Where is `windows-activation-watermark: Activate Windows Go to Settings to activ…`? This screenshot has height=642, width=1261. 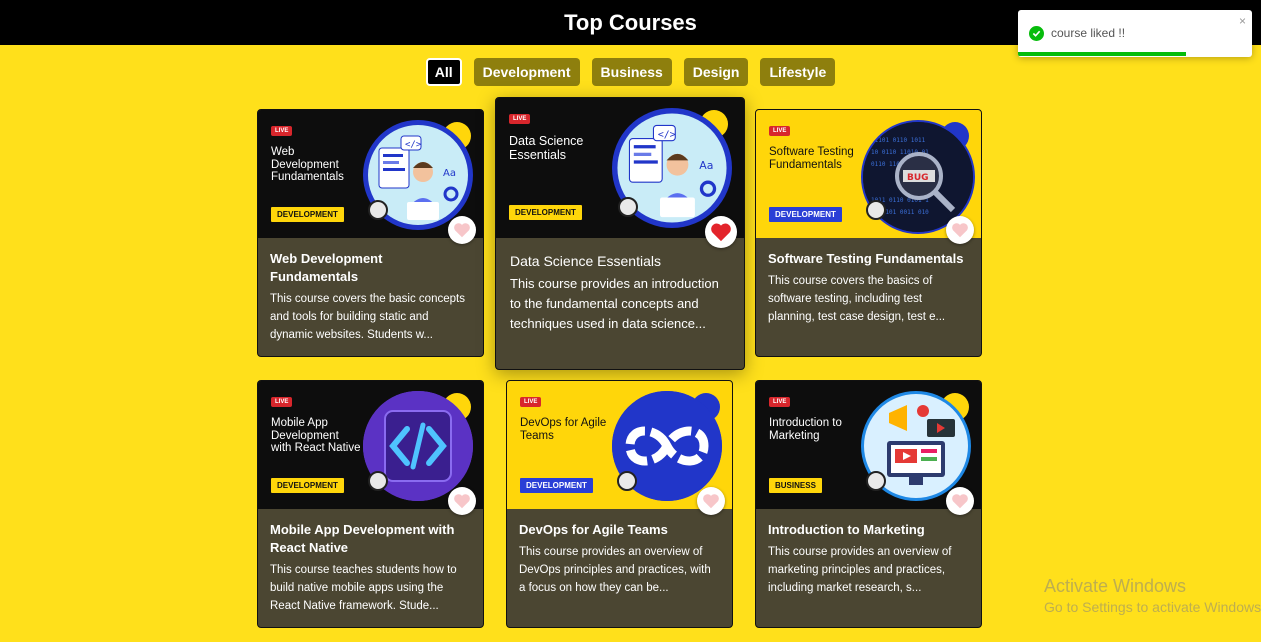 windows-activation-watermark: Activate Windows Go to Settings to activ… is located at coordinates (1152, 595).